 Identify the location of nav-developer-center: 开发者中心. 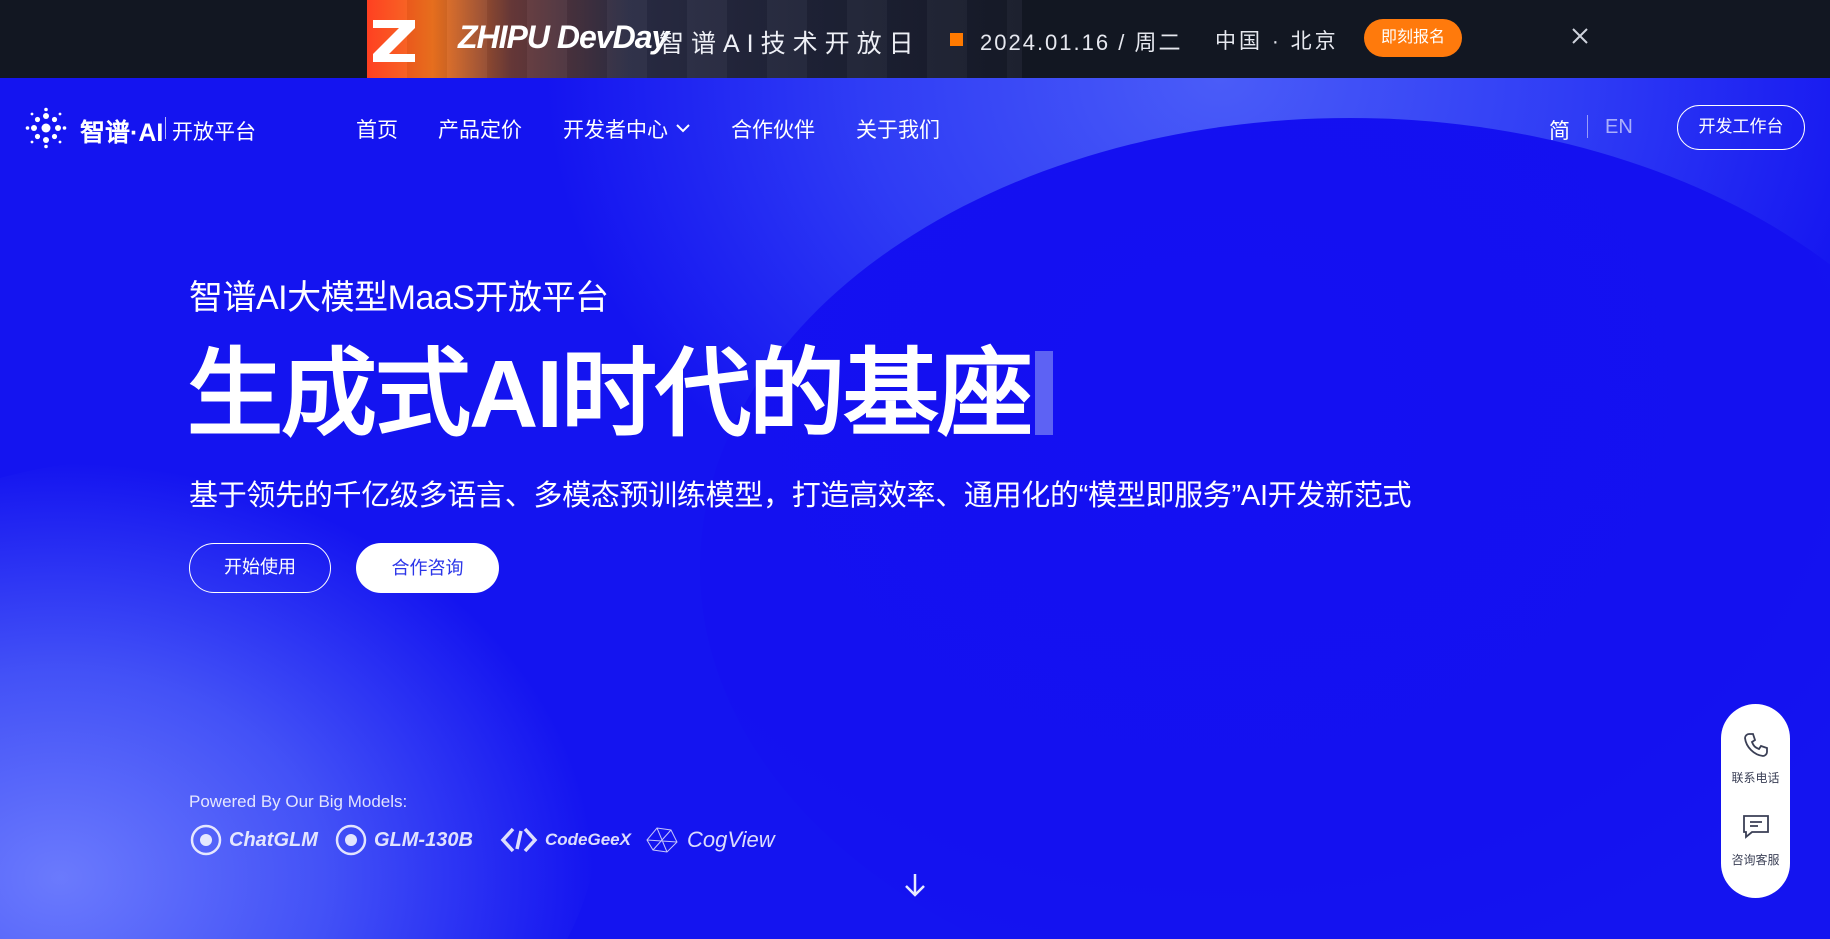
(615, 129).